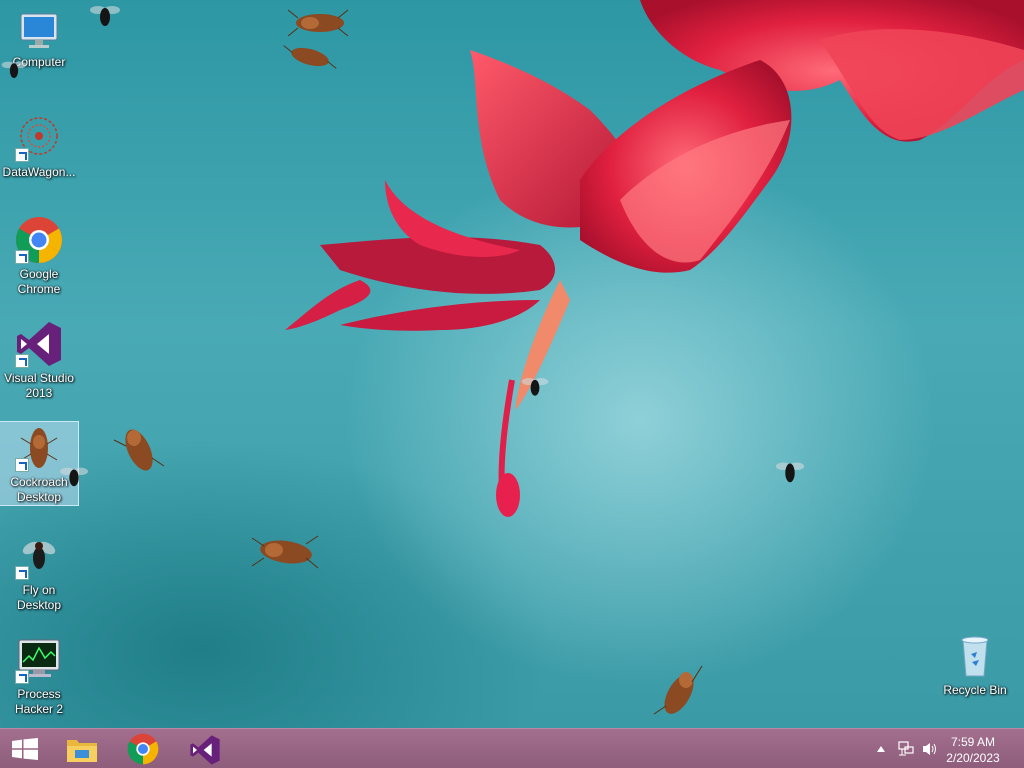  I want to click on network-icon, so click(906, 748).